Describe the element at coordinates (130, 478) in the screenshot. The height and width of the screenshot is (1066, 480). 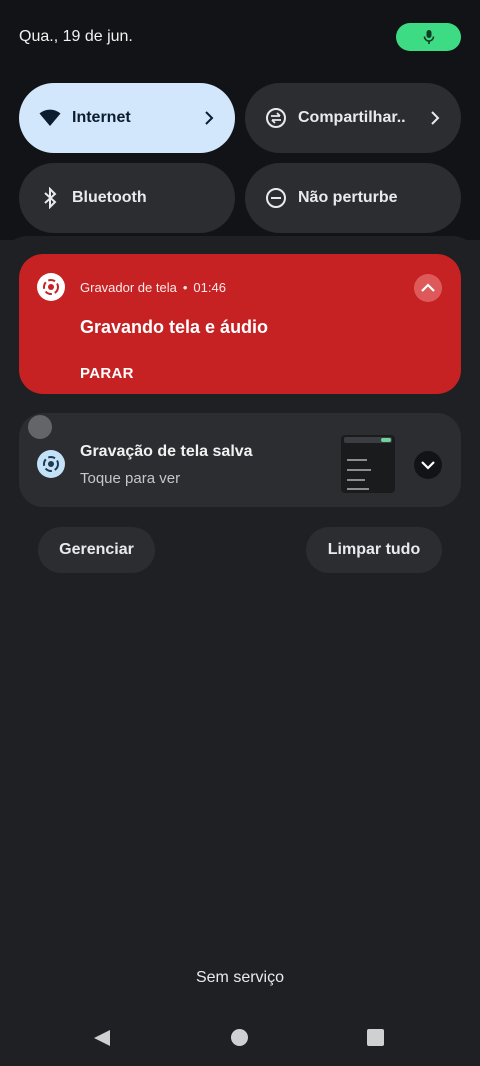
I see `notification-subtitle: Toque para ver` at that location.